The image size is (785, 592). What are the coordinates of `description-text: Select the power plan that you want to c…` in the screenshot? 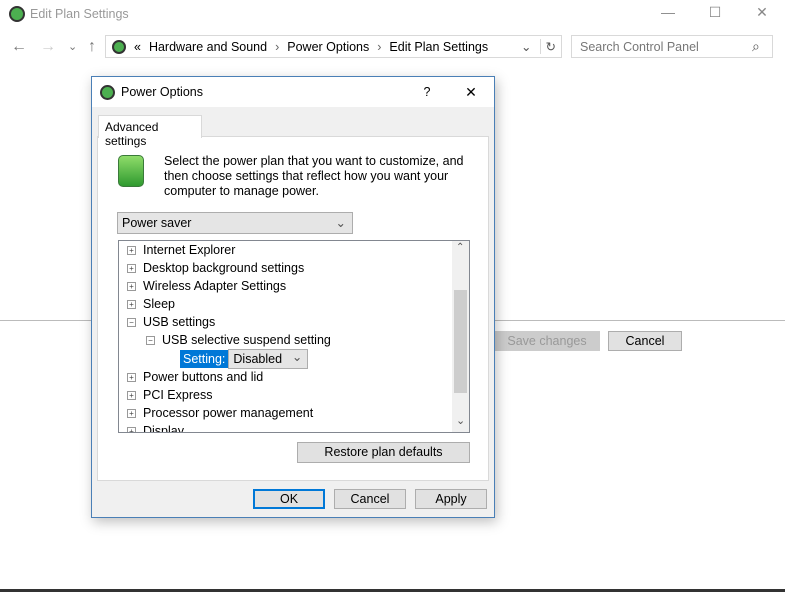 It's located at (314, 176).